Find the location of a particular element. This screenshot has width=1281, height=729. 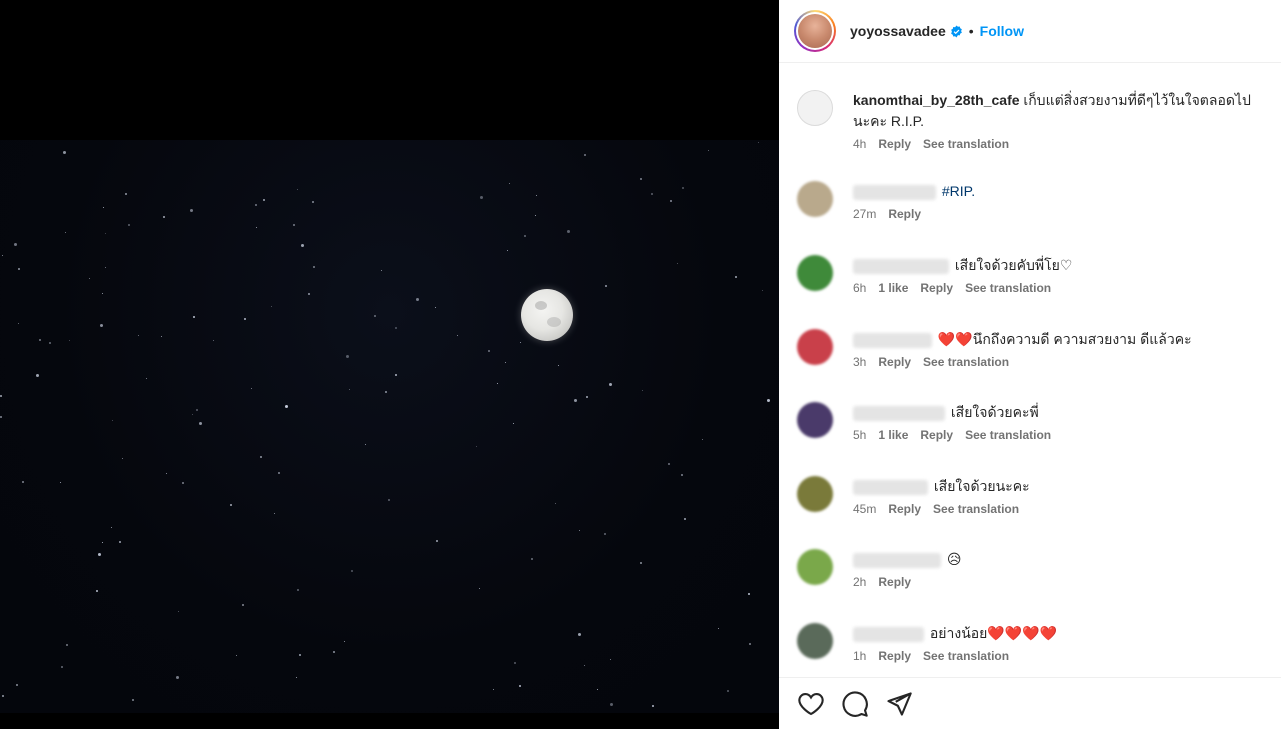

follow-button: Follow is located at coordinates (1002, 31).